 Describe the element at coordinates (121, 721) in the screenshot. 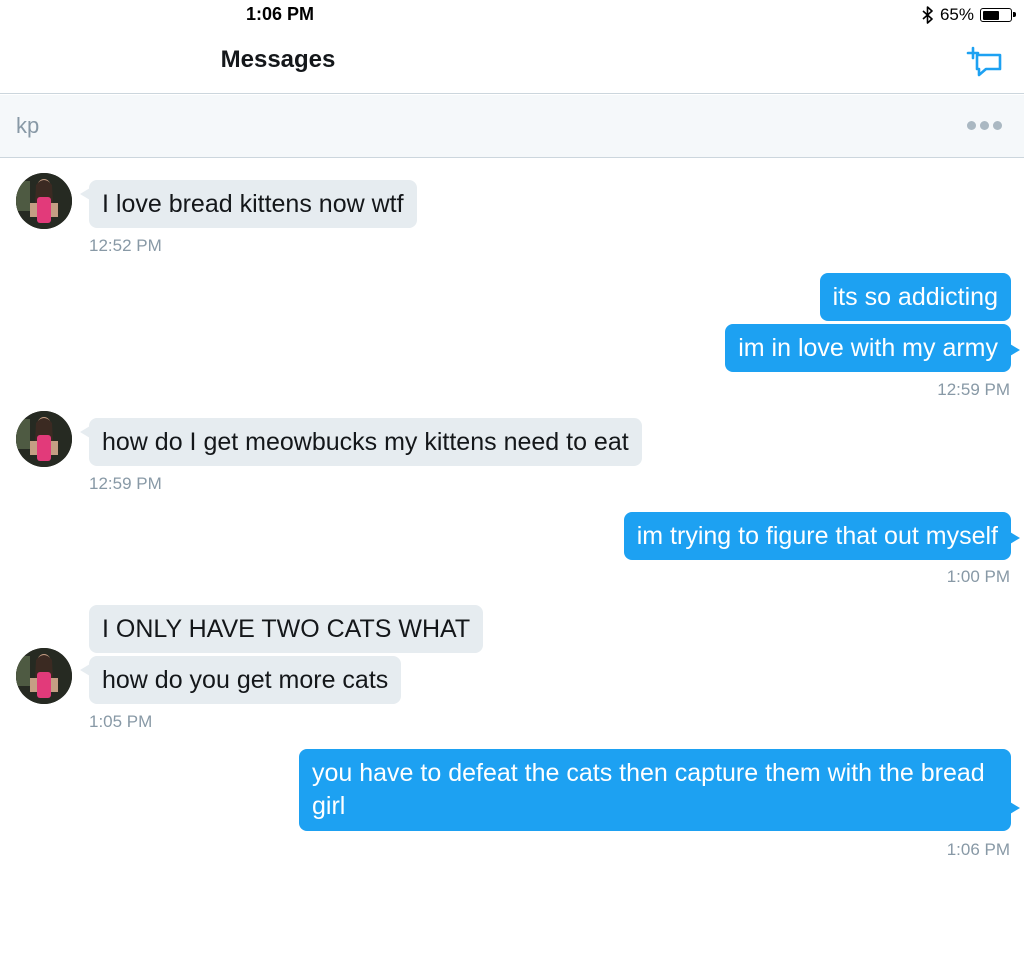

I see `message-timestamp: 1:05 PM` at that location.